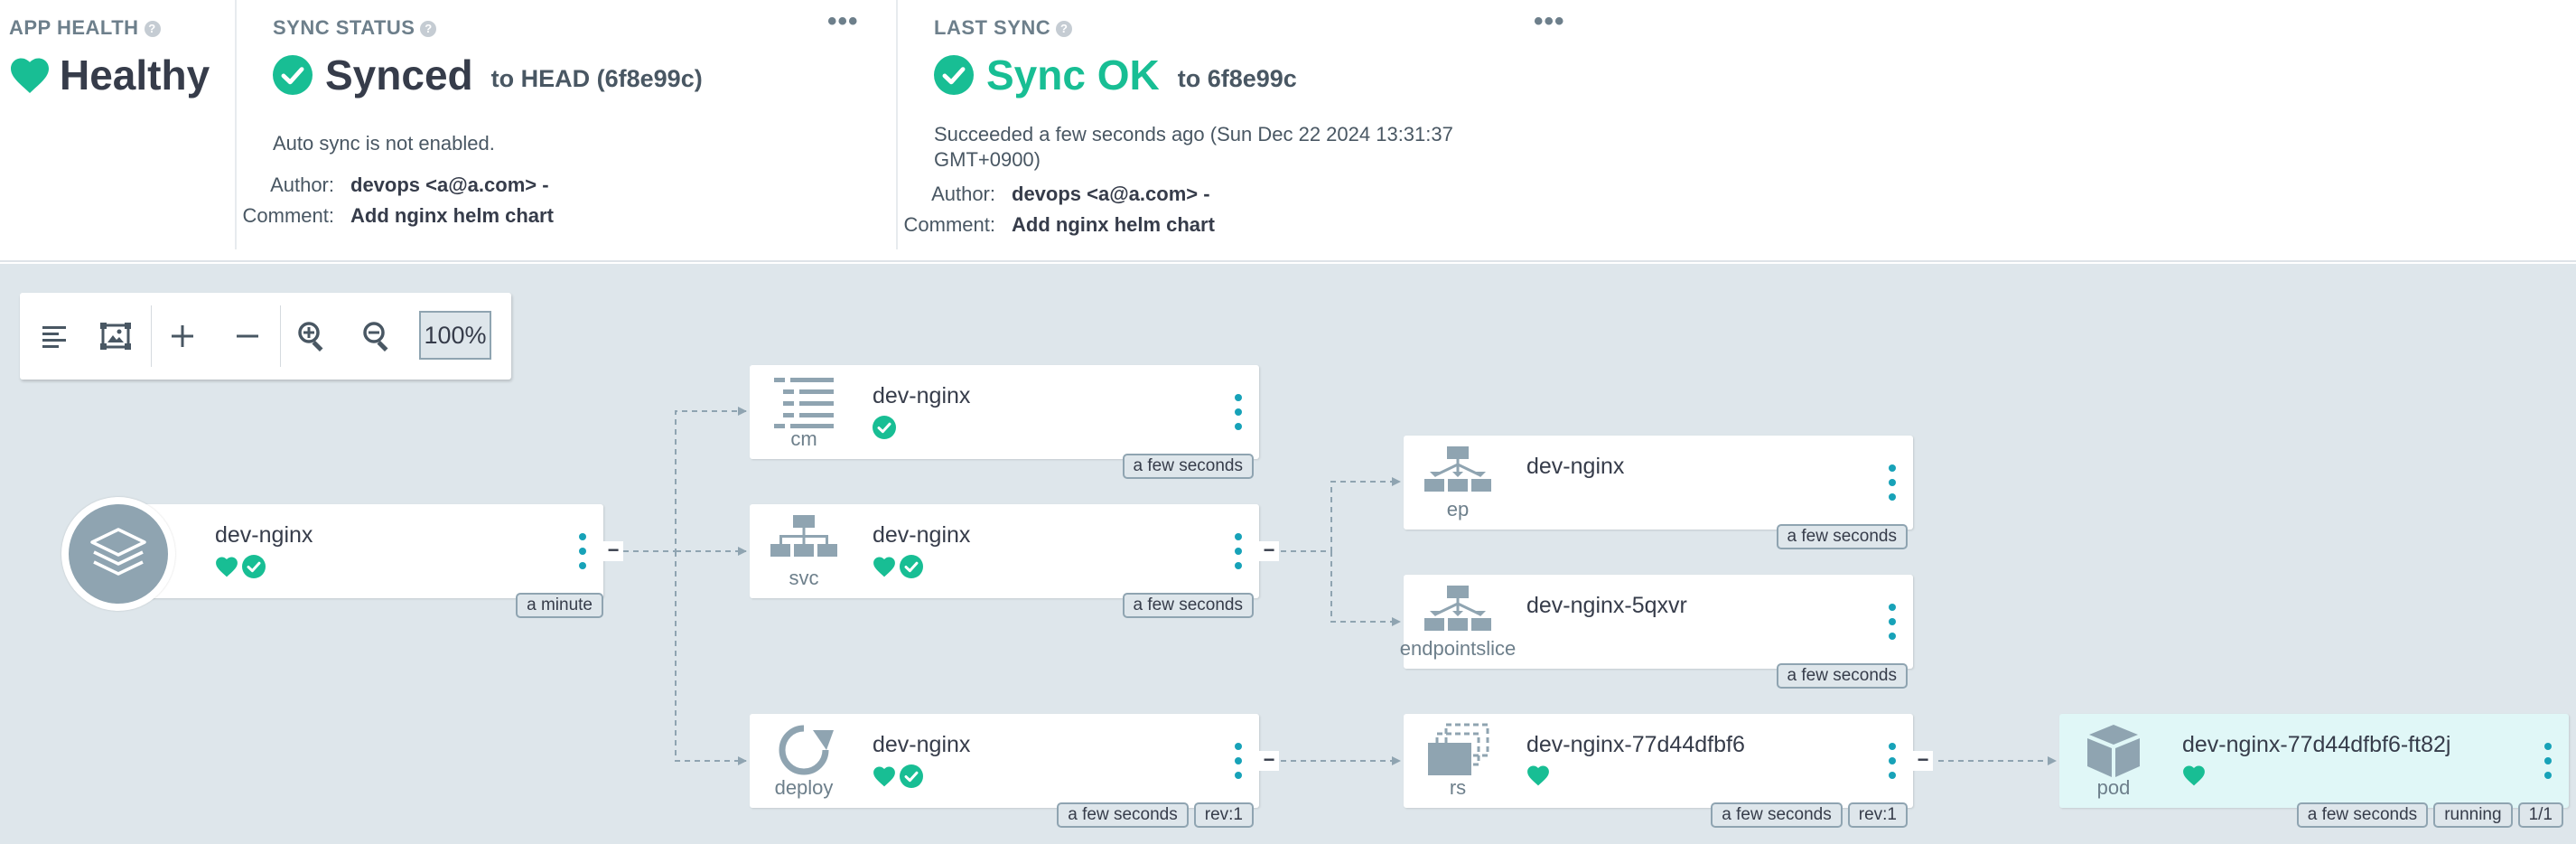  What do you see at coordinates (804, 403) in the screenshot?
I see `configmap-icon` at bounding box center [804, 403].